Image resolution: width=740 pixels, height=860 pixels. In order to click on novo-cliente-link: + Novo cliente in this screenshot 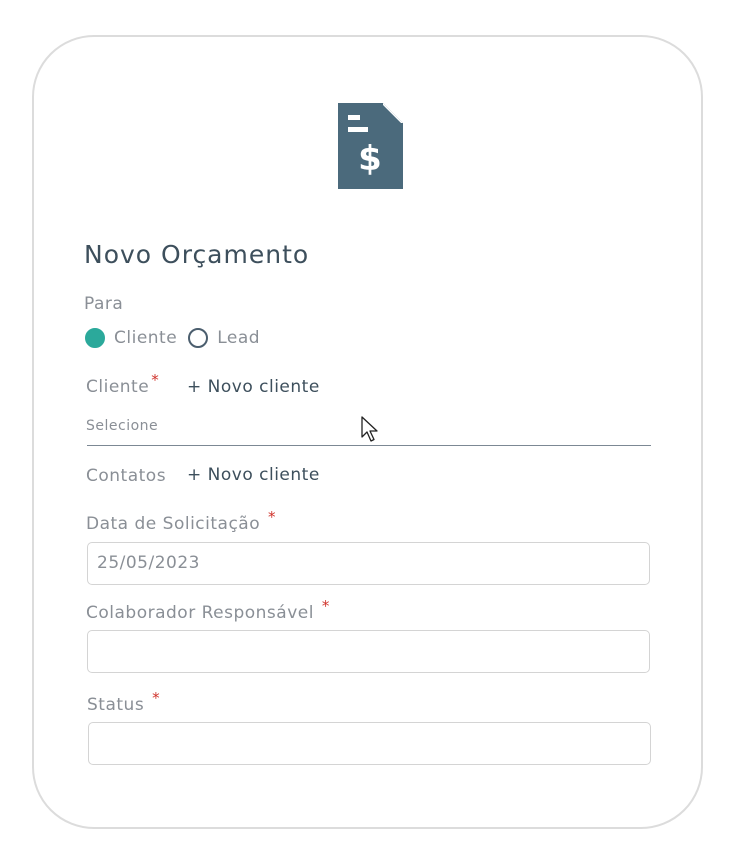, I will do `click(253, 387)`.